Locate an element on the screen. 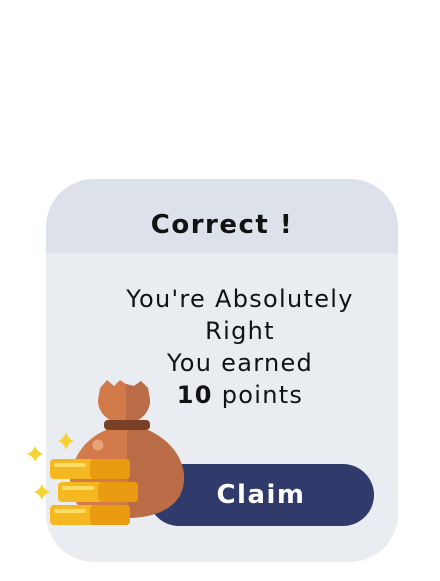 The height and width of the screenshot is (581, 440). points-label: points is located at coordinates (262, 395).